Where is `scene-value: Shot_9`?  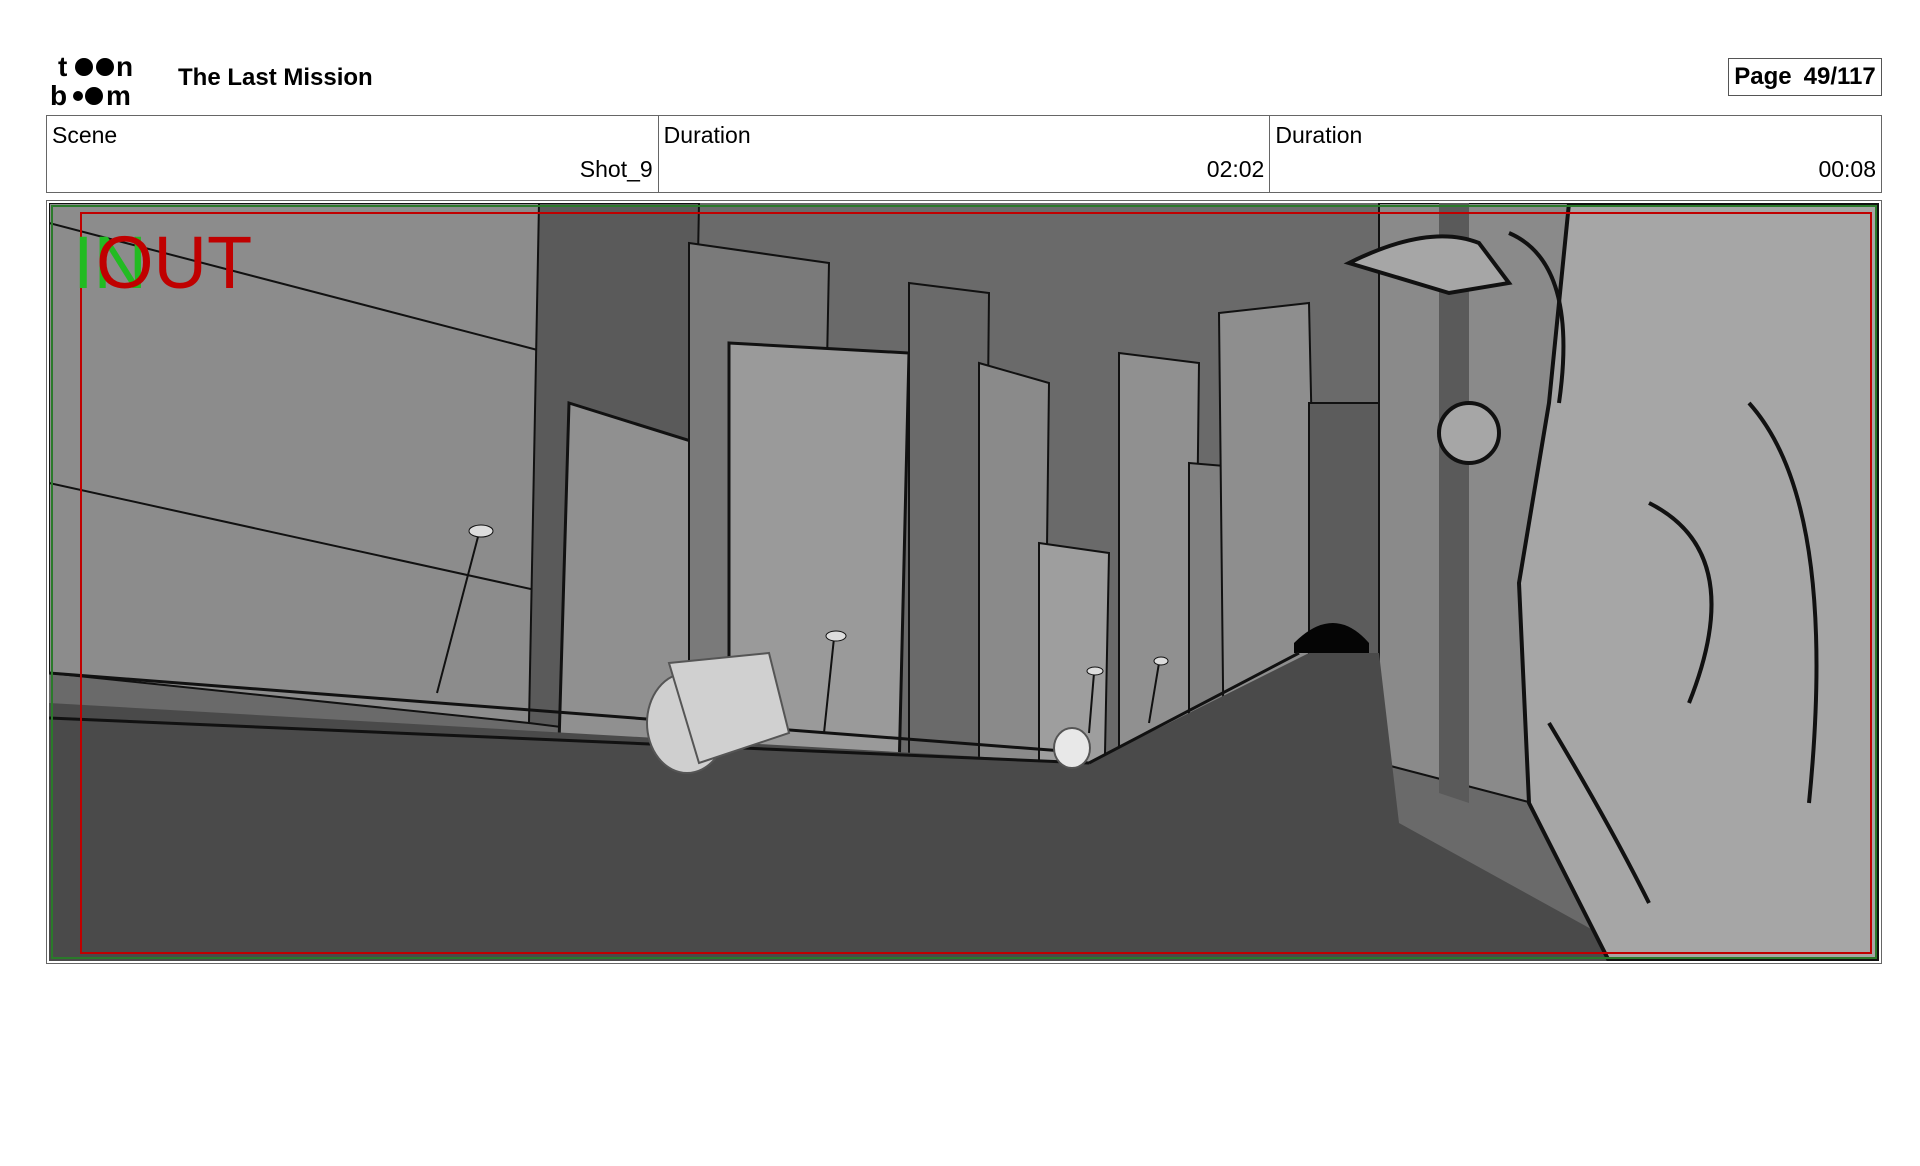
scene-value: Shot_9 is located at coordinates (616, 169).